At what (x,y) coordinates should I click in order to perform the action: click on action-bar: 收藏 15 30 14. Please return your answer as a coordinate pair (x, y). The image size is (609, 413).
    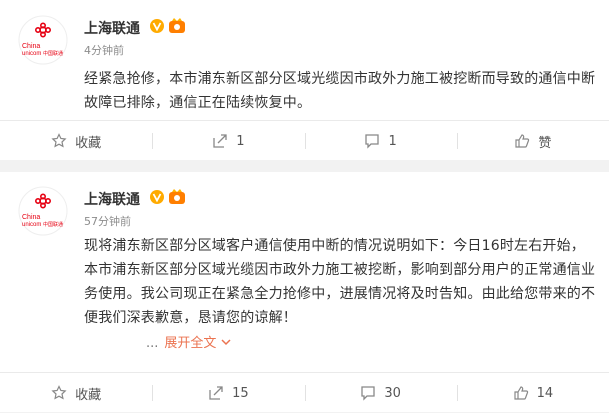
    Looking at the image, I should click on (304, 392).